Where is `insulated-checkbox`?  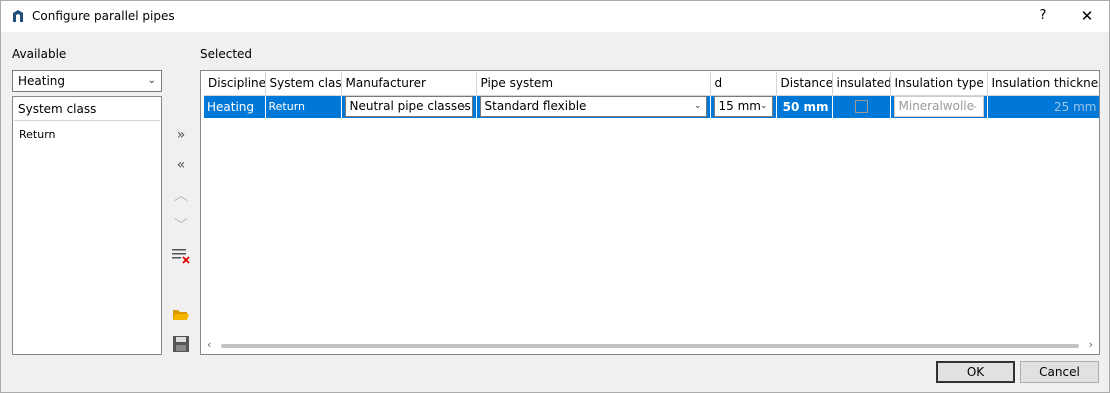
insulated-checkbox is located at coordinates (861, 107).